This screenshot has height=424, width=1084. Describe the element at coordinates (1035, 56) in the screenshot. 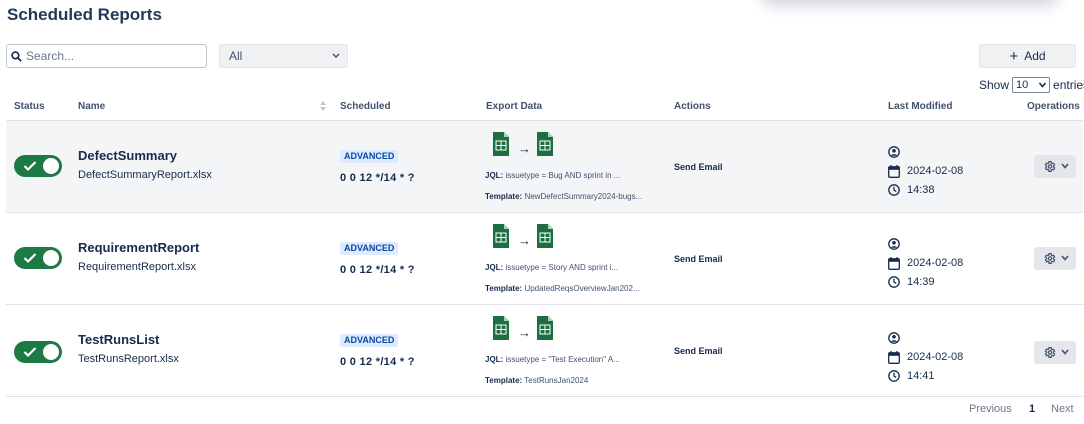

I see `add-button-label: Add` at that location.